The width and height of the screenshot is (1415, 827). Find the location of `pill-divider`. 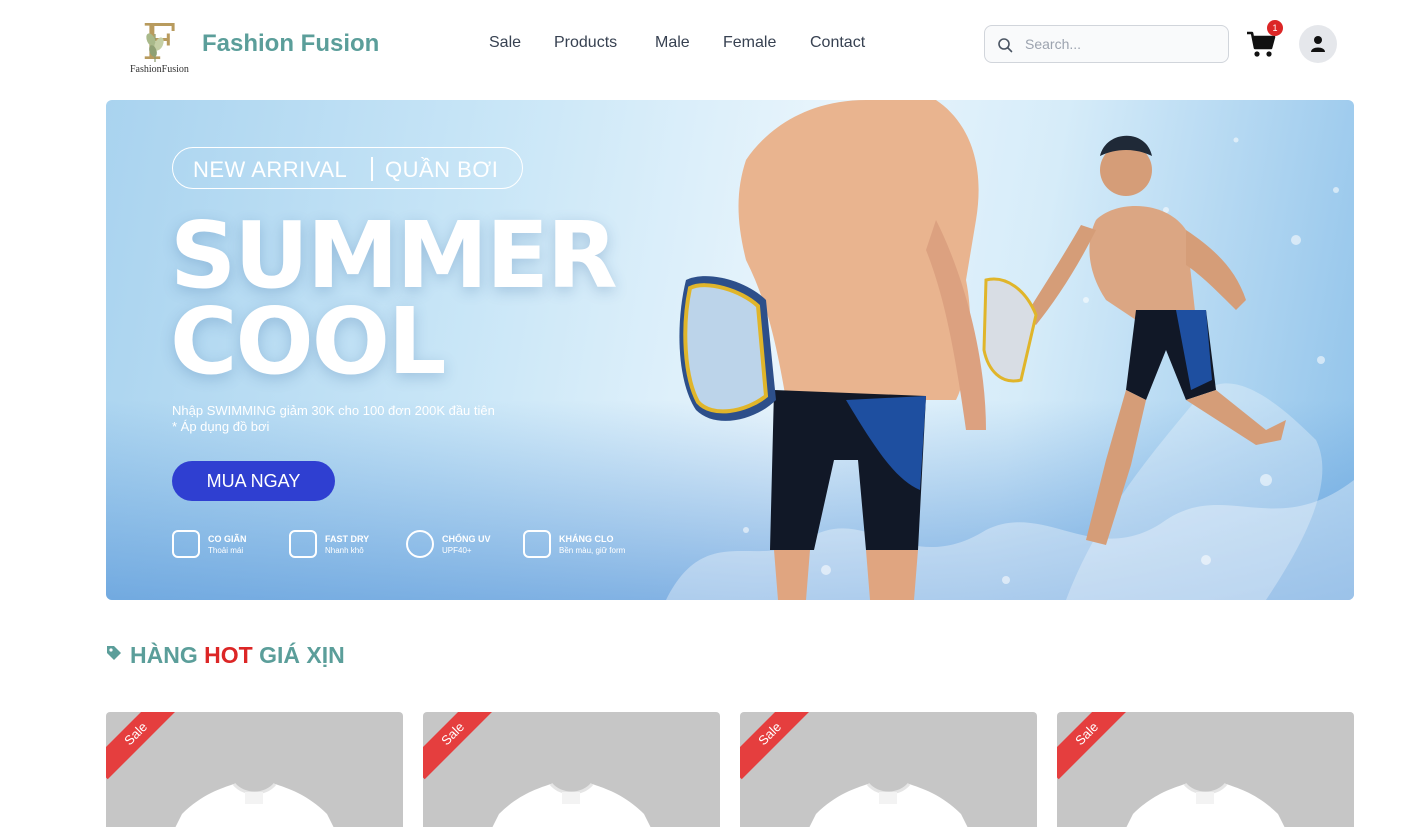

pill-divider is located at coordinates (372, 169).